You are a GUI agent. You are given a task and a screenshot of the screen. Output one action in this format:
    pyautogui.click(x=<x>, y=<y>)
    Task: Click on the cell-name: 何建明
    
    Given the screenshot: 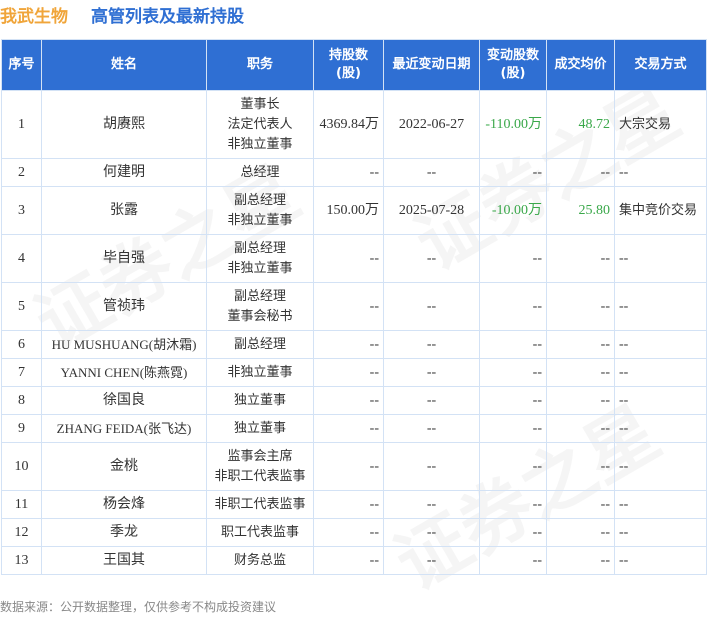 What is the action you would take?
    pyautogui.click(x=124, y=172)
    